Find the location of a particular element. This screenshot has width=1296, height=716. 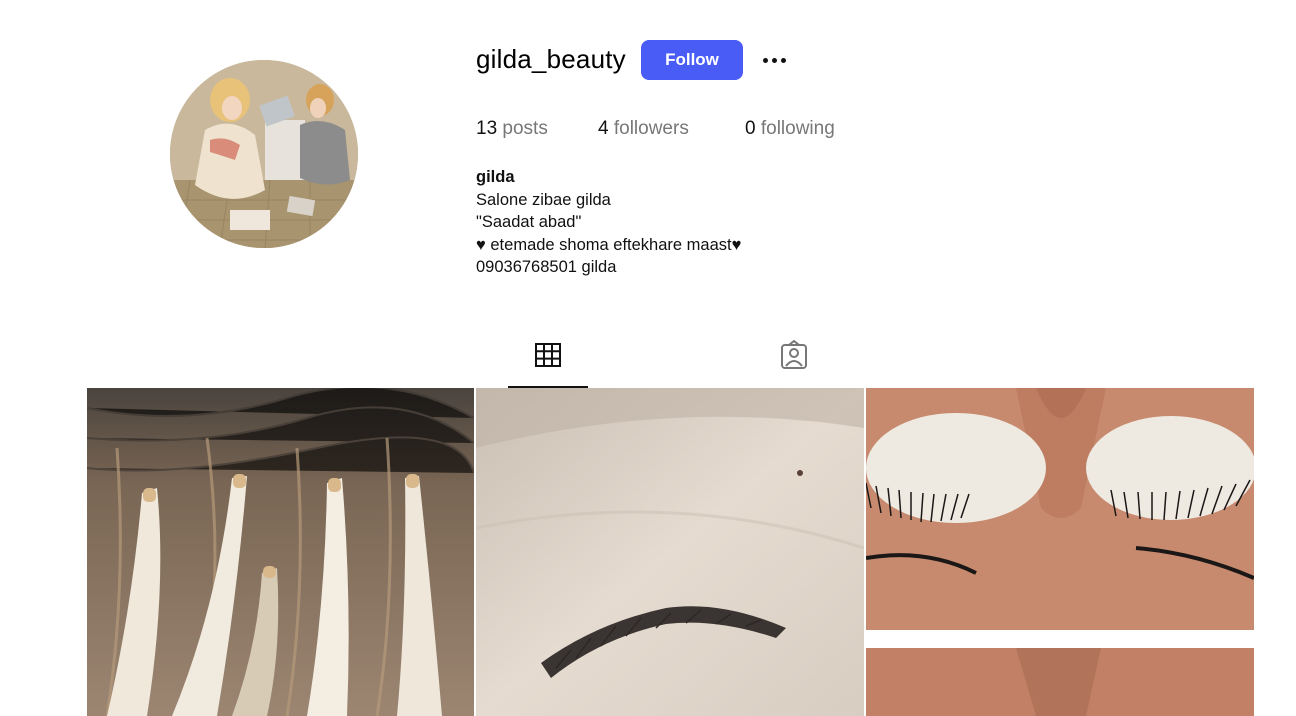

posts-label: posts is located at coordinates (525, 128).